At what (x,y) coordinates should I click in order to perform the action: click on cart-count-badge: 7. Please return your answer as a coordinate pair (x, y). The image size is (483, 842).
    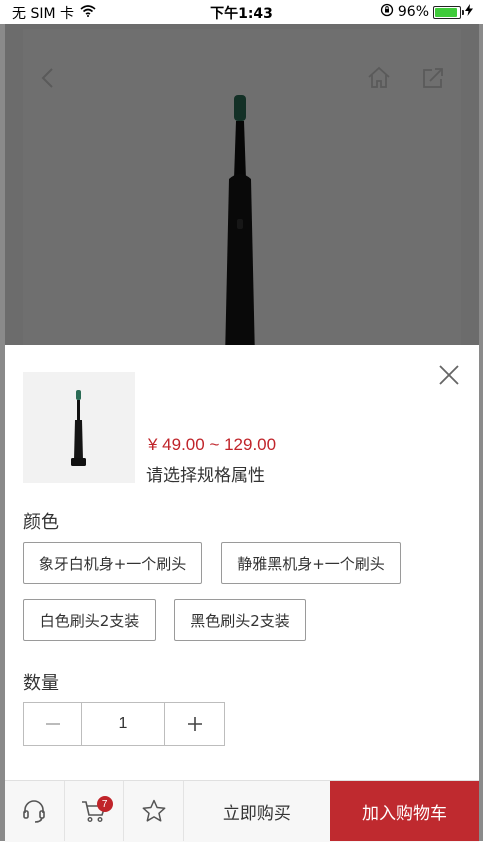
    Looking at the image, I should click on (104, 804).